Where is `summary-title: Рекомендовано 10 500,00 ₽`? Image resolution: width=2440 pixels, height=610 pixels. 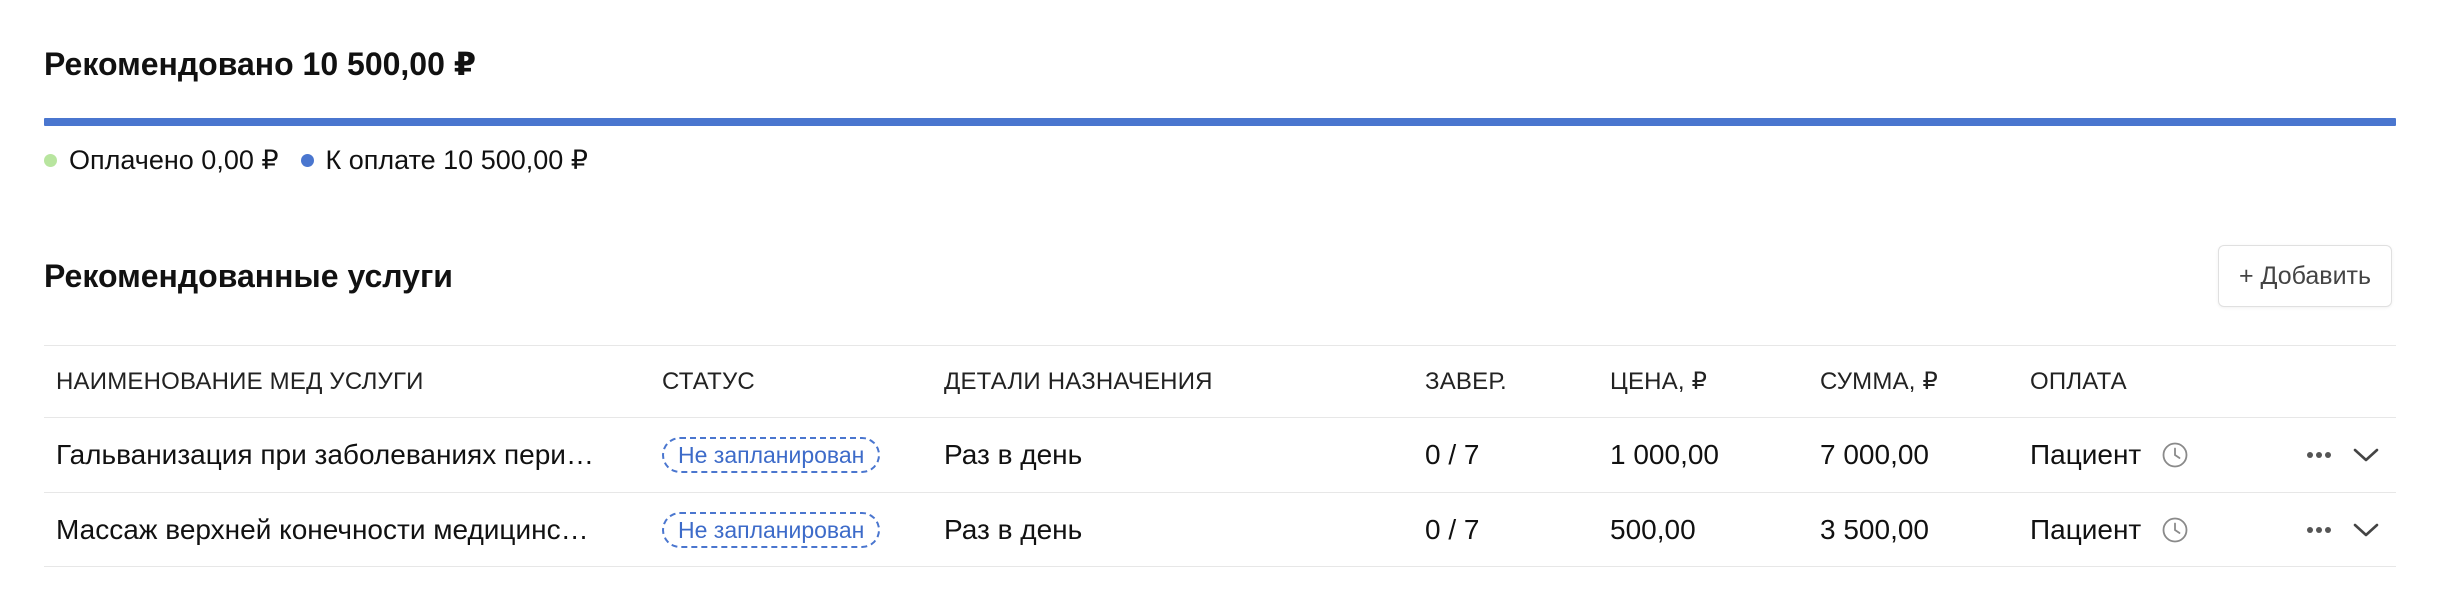 summary-title: Рекомендовано 10 500,00 ₽ is located at coordinates (260, 64).